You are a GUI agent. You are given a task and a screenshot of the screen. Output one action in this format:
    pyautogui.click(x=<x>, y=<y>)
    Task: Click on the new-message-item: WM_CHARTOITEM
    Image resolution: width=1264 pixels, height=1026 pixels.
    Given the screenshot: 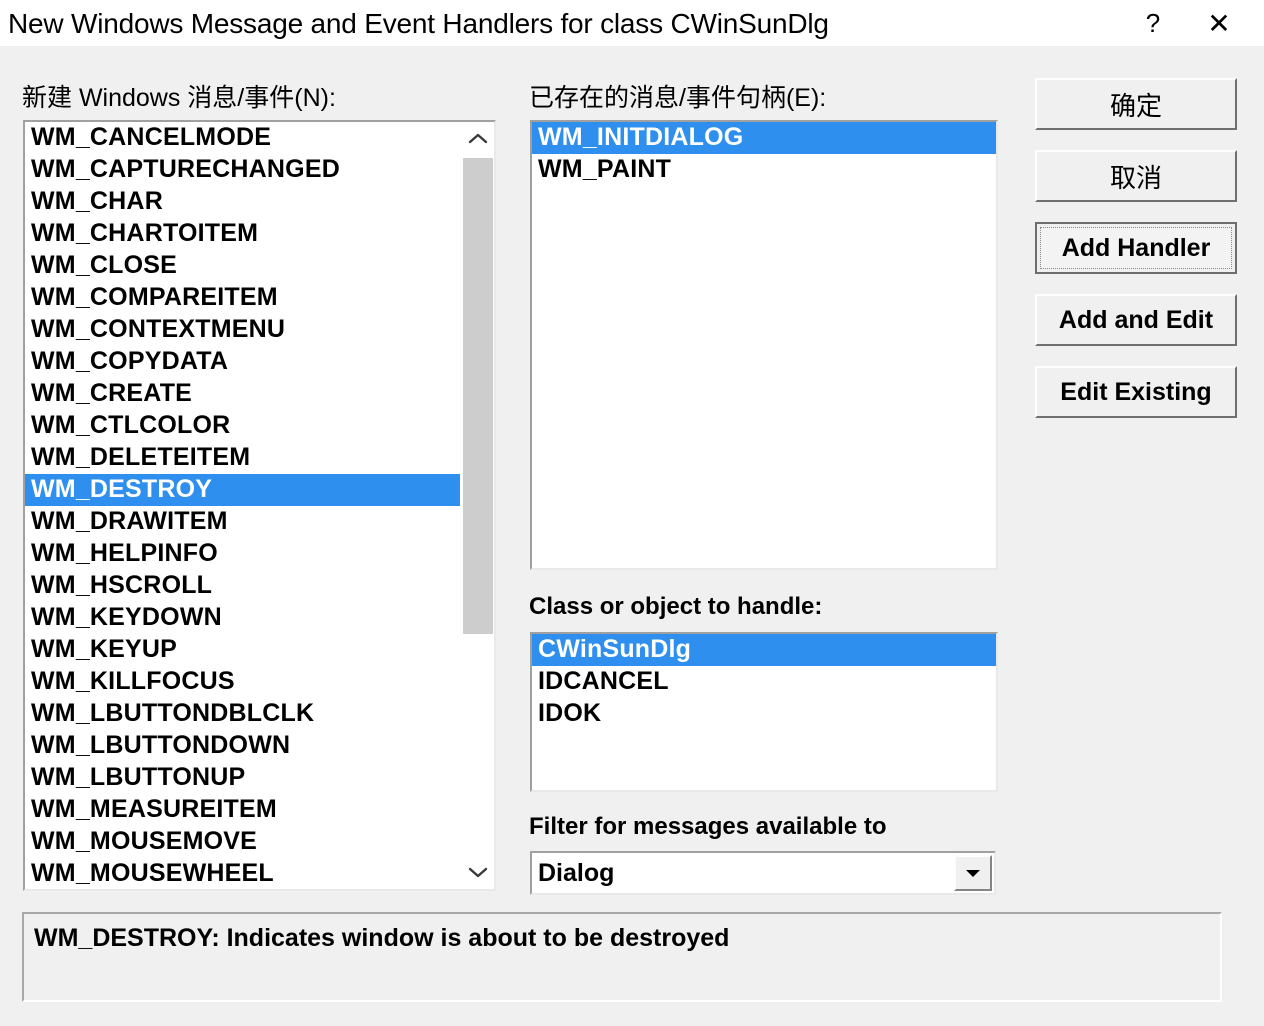 What is the action you would take?
    pyautogui.click(x=242, y=234)
    